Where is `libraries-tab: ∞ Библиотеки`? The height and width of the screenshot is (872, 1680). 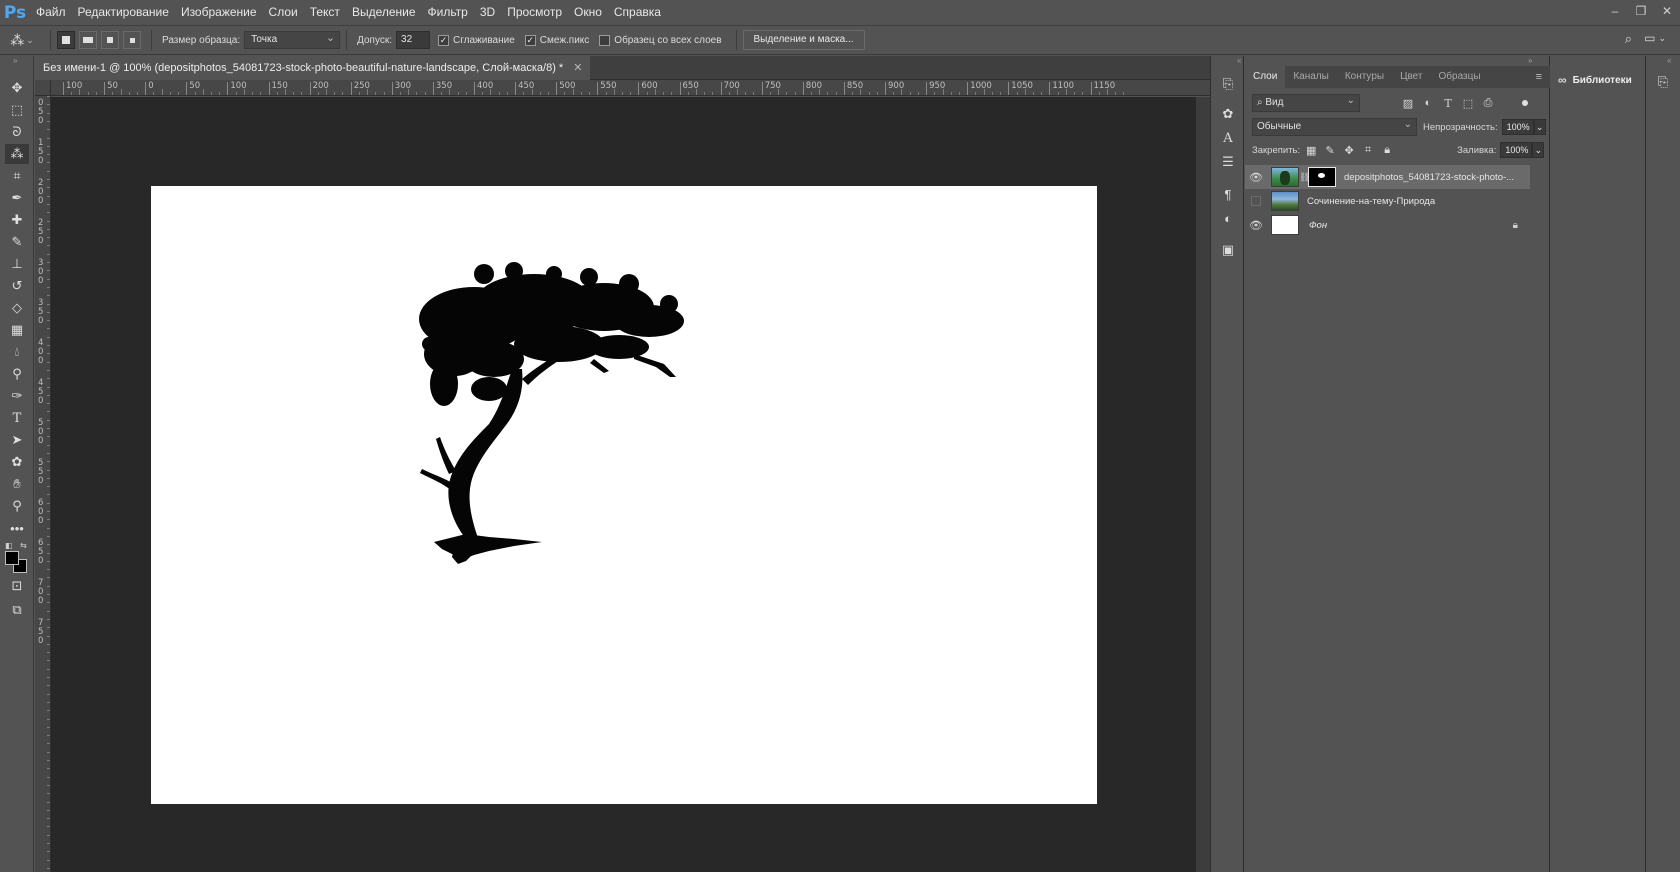 libraries-tab: ∞ Библиотеки is located at coordinates (1598, 80).